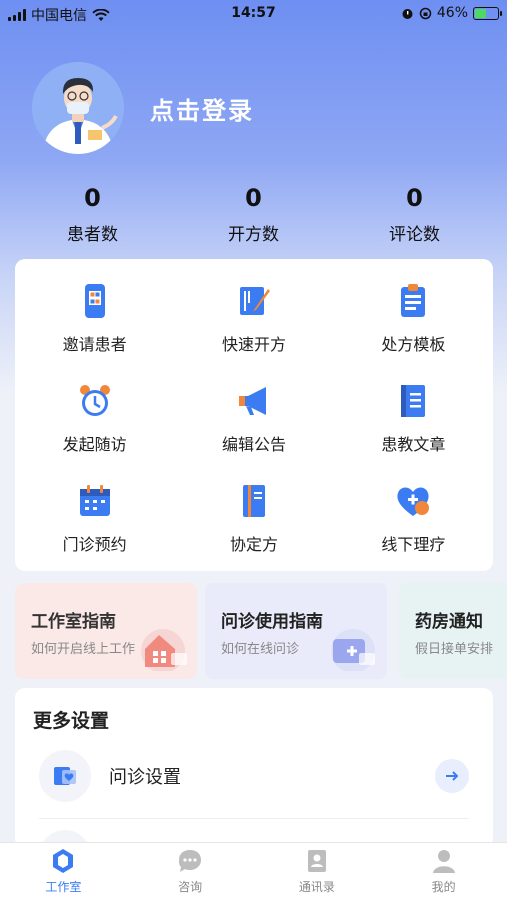 This screenshot has height=900, width=507. What do you see at coordinates (425, 13) in the screenshot?
I see `rotation-lock-icon` at bounding box center [425, 13].